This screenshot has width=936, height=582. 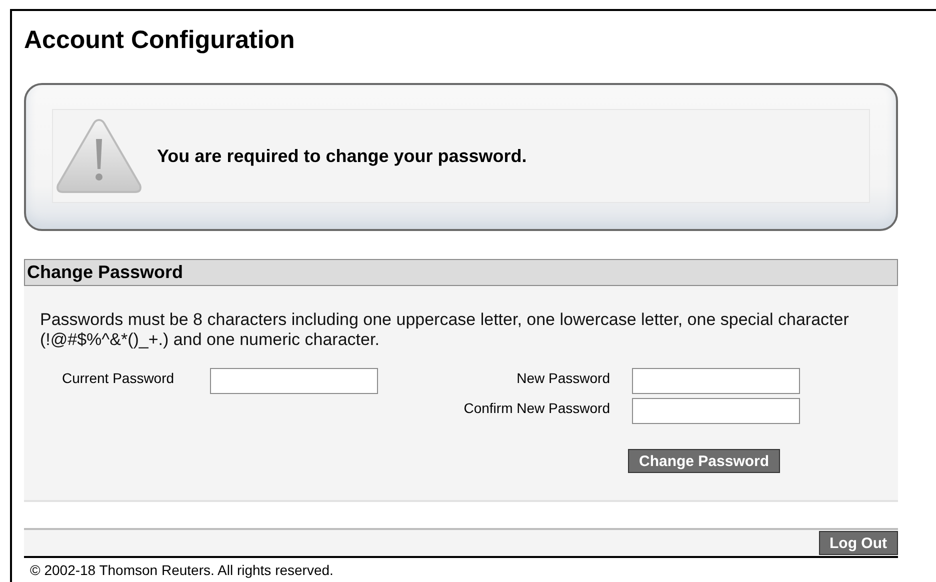 What do you see at coordinates (537, 408) in the screenshot?
I see `field-label: Confirm New Password` at bounding box center [537, 408].